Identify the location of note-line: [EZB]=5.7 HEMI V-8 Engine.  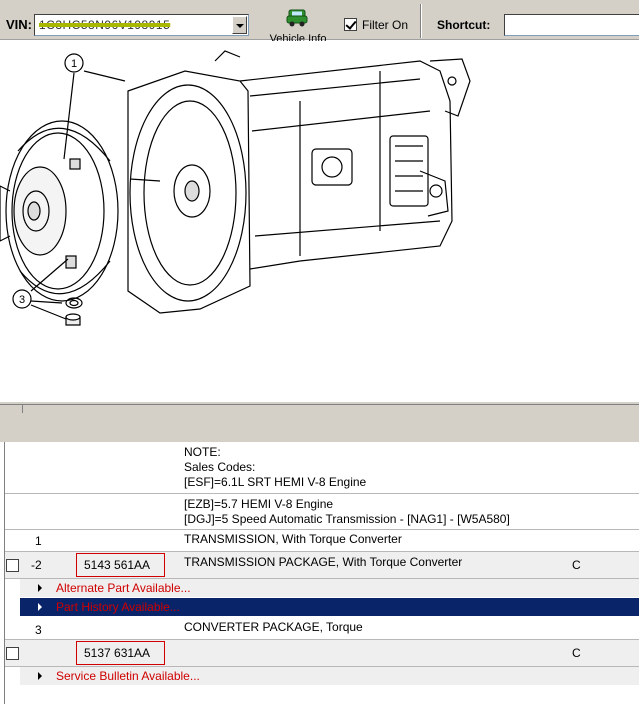
(259, 504).